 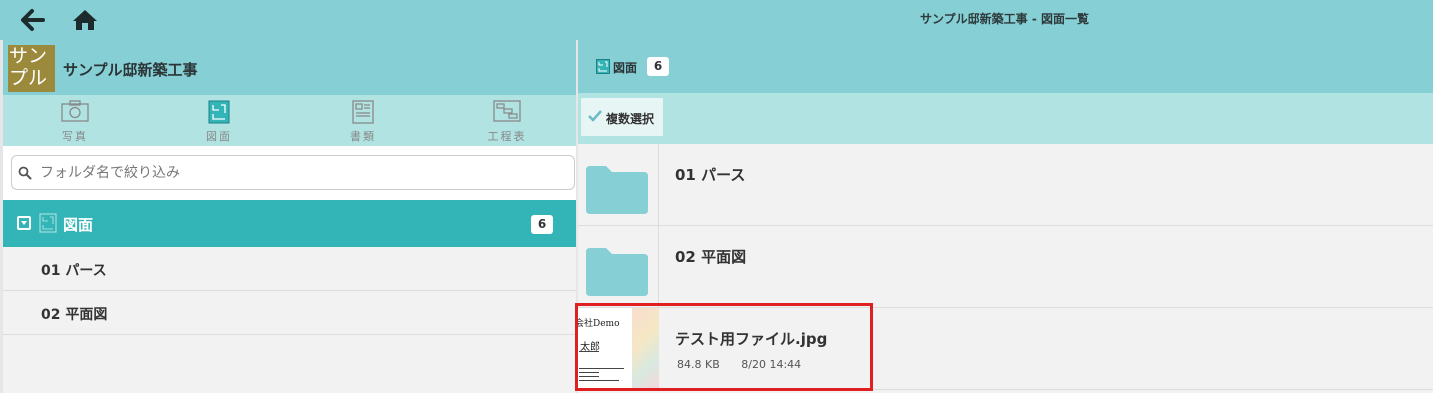 What do you see at coordinates (711, 257) in the screenshot?
I see `folder-name: 02 平面図` at bounding box center [711, 257].